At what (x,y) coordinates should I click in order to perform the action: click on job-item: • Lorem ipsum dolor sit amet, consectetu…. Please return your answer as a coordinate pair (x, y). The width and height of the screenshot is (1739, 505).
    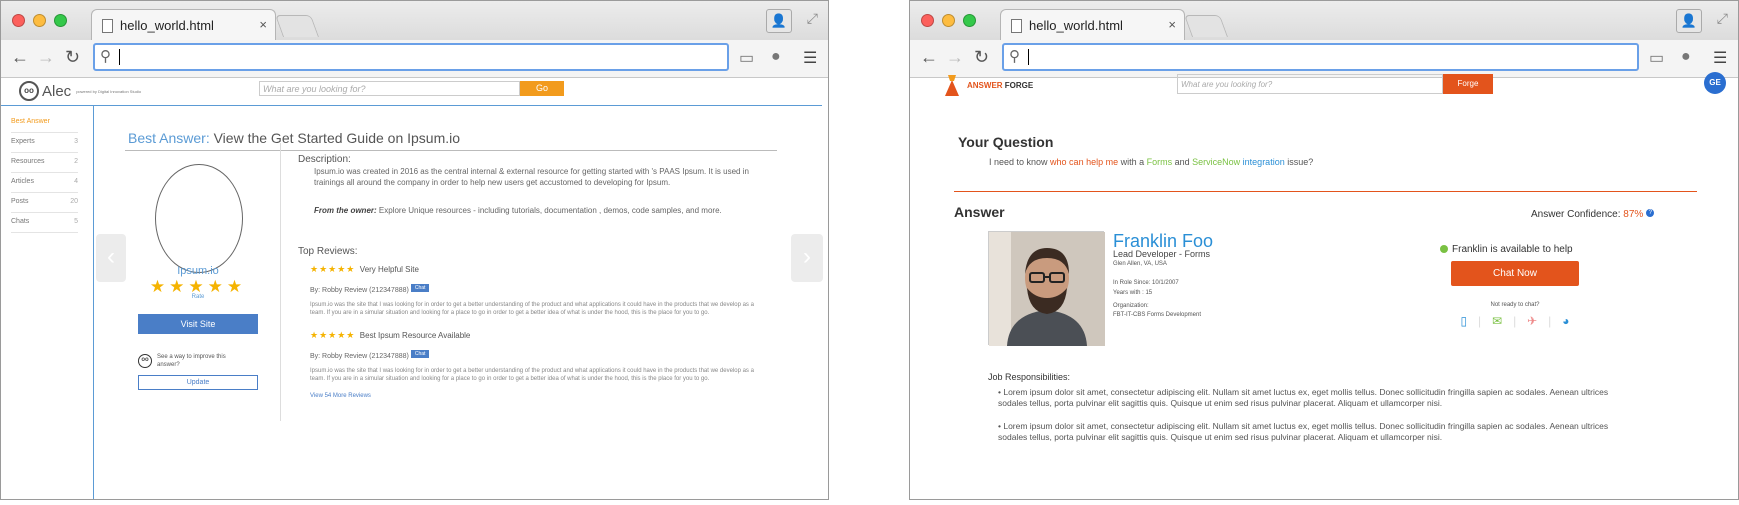
    Looking at the image, I should click on (1303, 431).